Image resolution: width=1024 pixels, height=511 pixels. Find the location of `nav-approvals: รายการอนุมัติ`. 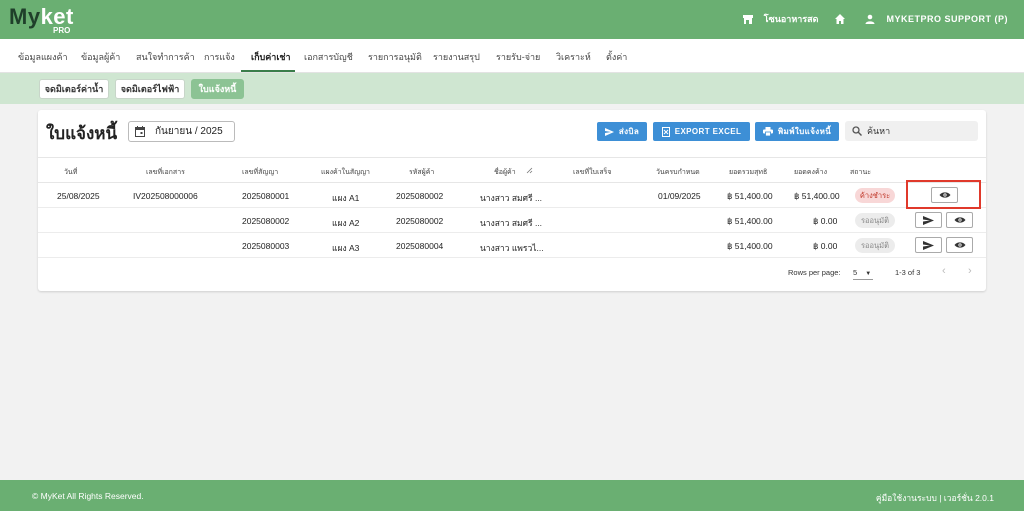

nav-approvals: รายการอนุมัติ is located at coordinates (395, 57).